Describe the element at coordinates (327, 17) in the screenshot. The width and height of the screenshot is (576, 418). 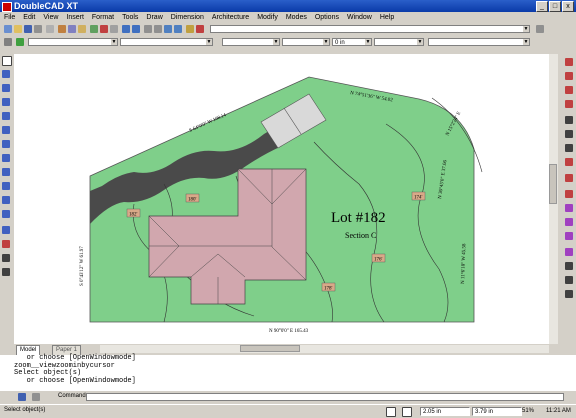
I see `menu-options: Options` at that location.